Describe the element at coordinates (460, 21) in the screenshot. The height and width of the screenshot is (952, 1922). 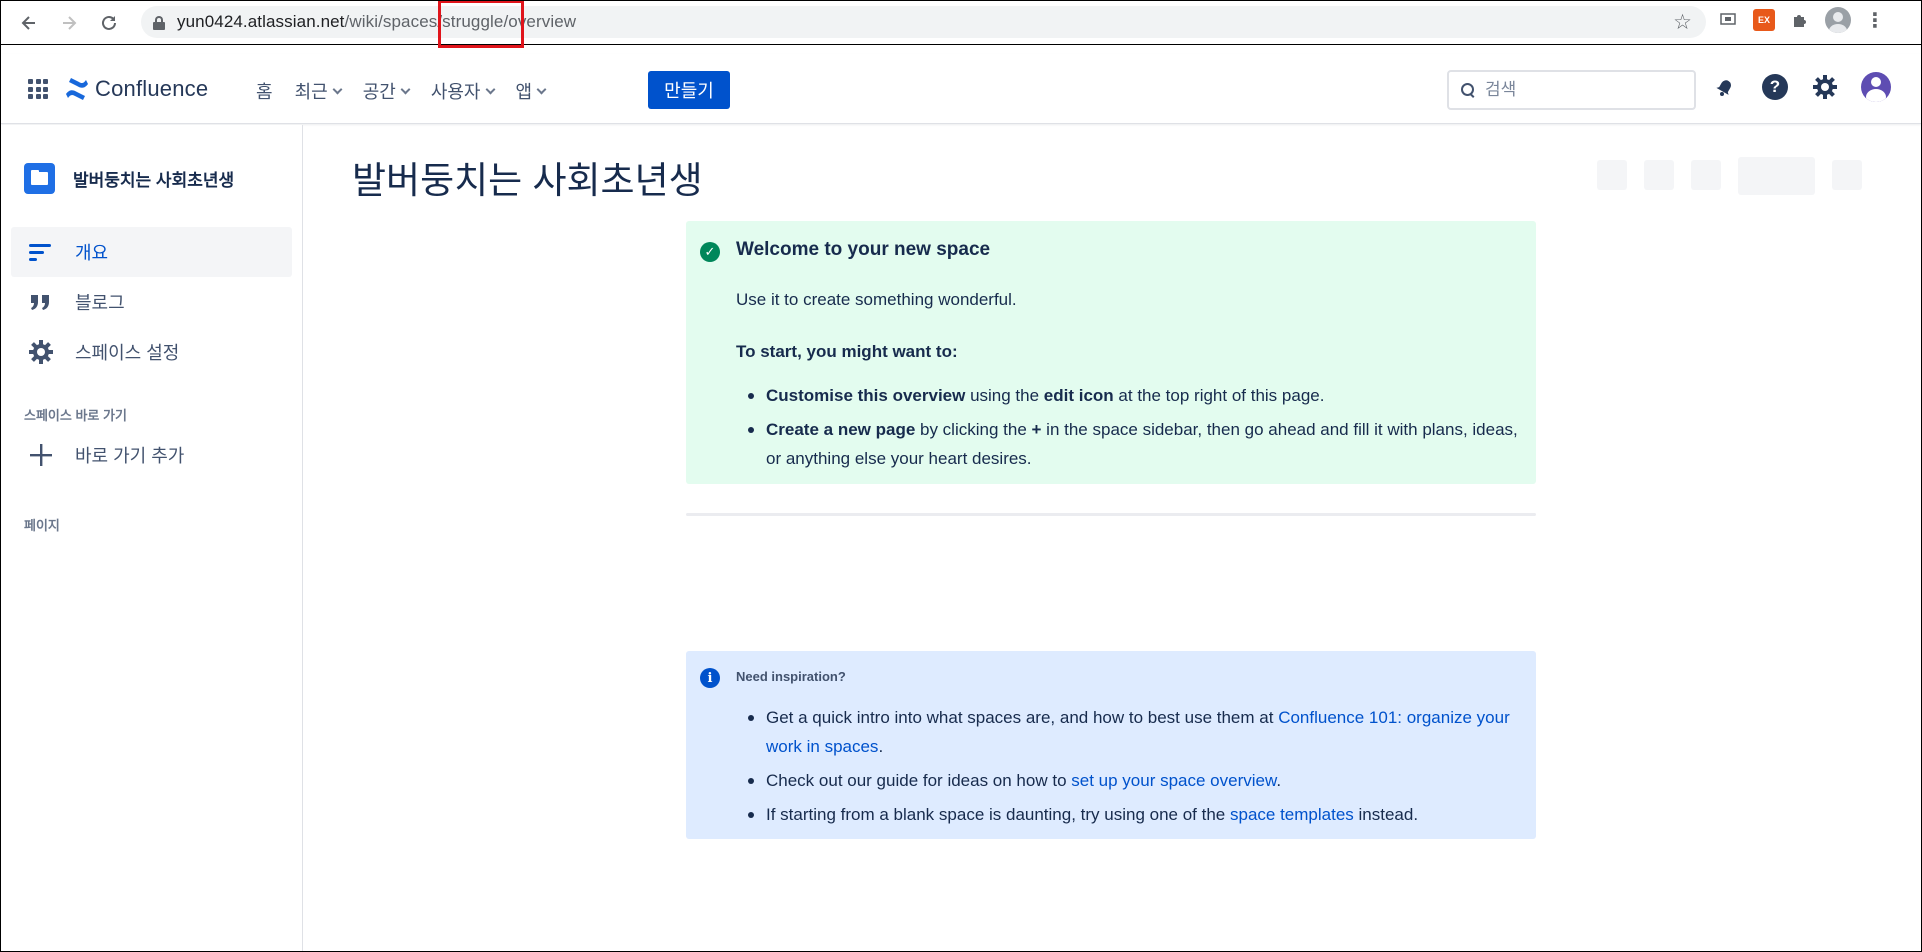
I see `url-path: /wiki/spaces/struggle/overview` at that location.